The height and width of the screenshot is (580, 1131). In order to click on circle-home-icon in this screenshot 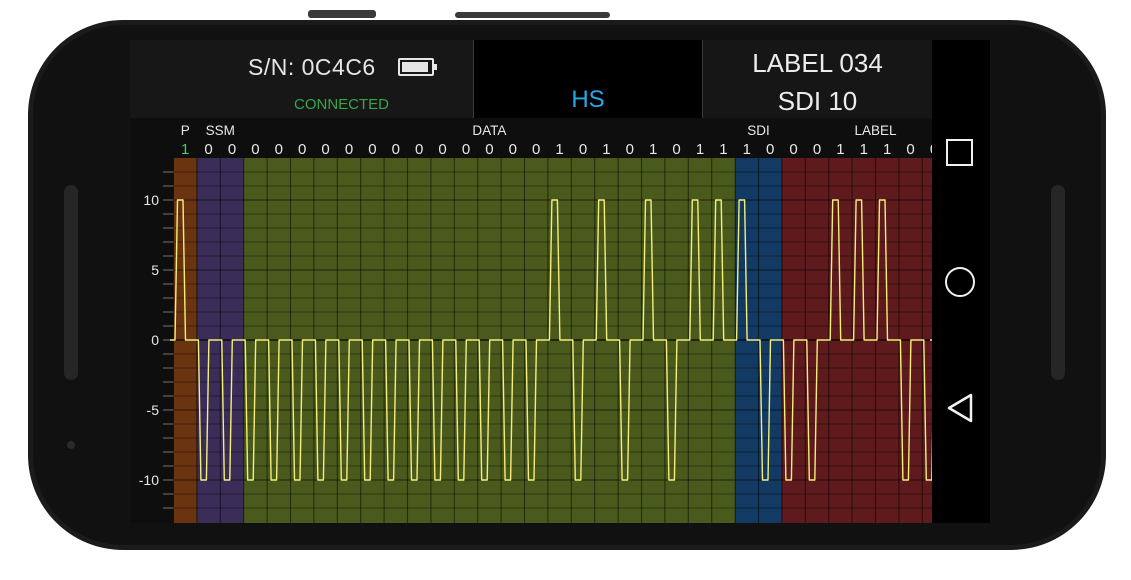, I will do `click(960, 282)`.